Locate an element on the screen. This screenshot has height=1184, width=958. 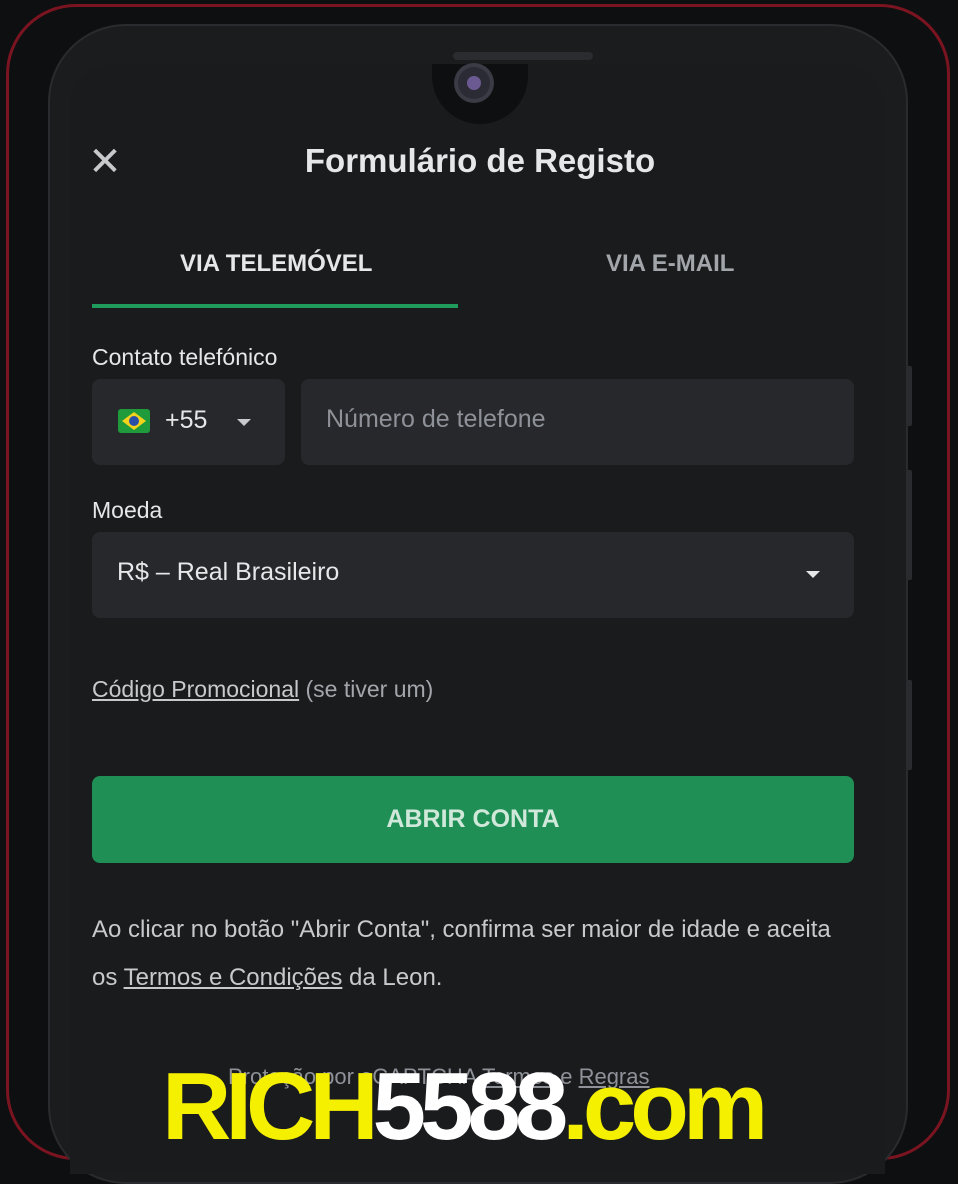
country-code: +55 is located at coordinates (186, 420).